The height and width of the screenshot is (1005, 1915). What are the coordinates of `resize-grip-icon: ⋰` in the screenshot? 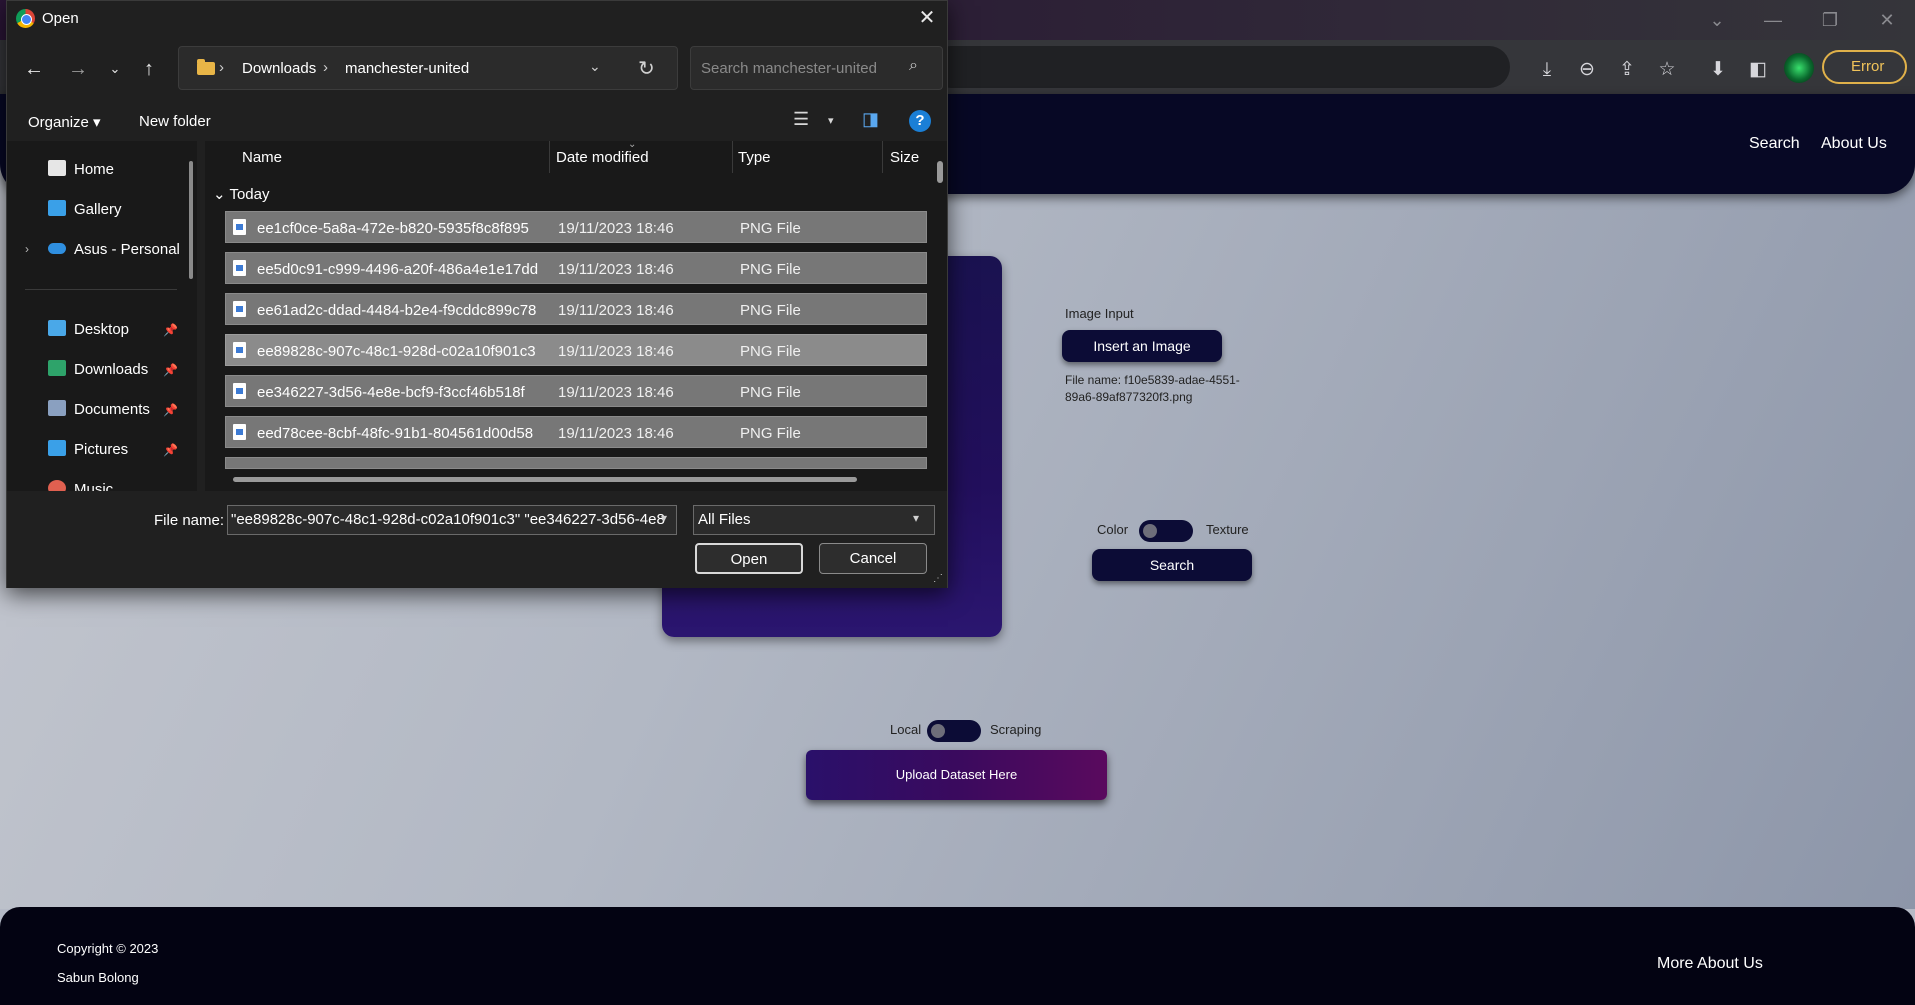 It's located at (938, 578).